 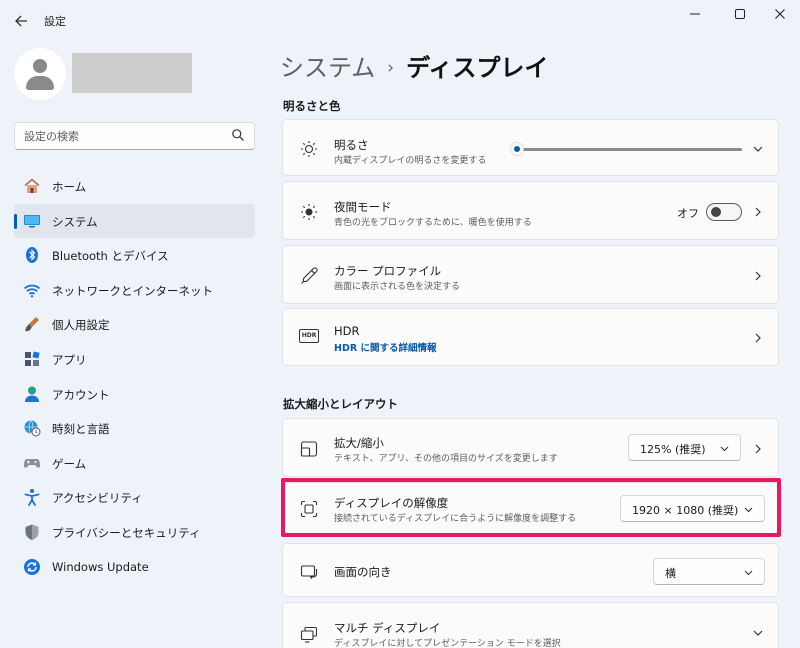 I want to click on apps-icon, so click(x=32, y=358).